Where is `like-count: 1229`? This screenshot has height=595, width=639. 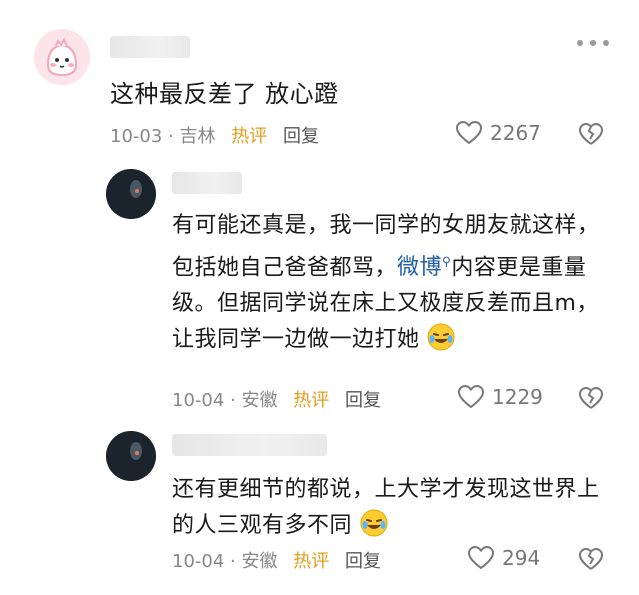
like-count: 1229 is located at coordinates (517, 397).